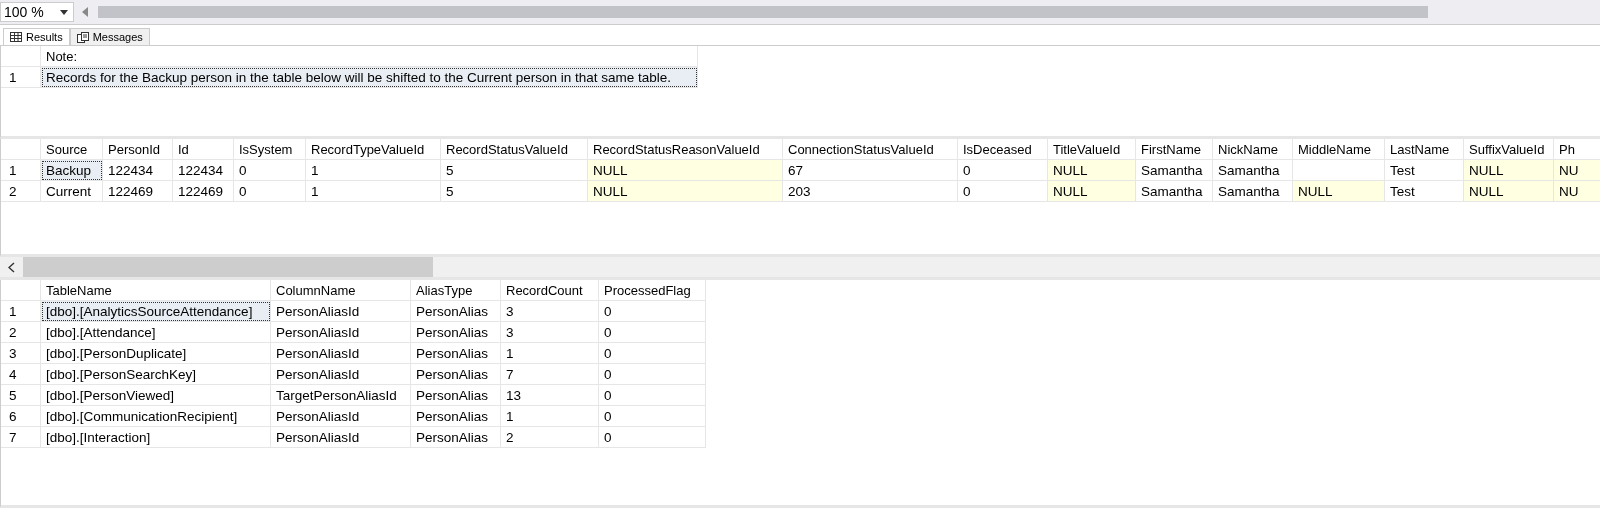  What do you see at coordinates (870, 170) in the screenshot?
I see `table-cell: 67` at bounding box center [870, 170].